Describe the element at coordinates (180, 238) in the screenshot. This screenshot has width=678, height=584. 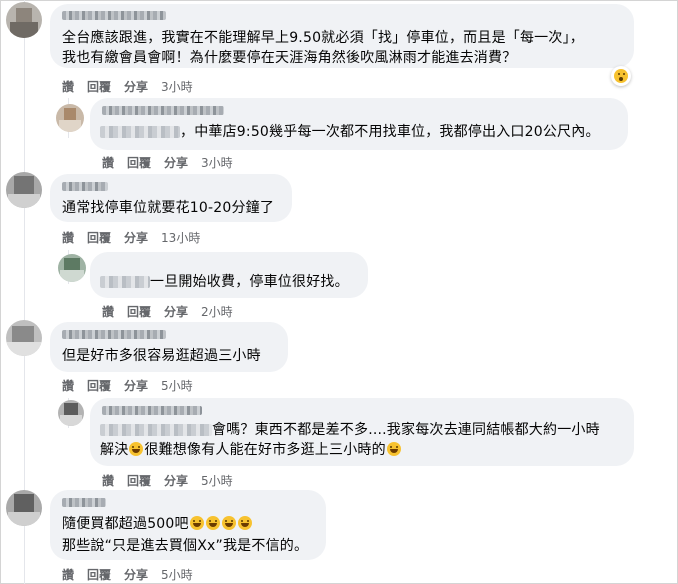
I see `timestamp: 13小時` at that location.